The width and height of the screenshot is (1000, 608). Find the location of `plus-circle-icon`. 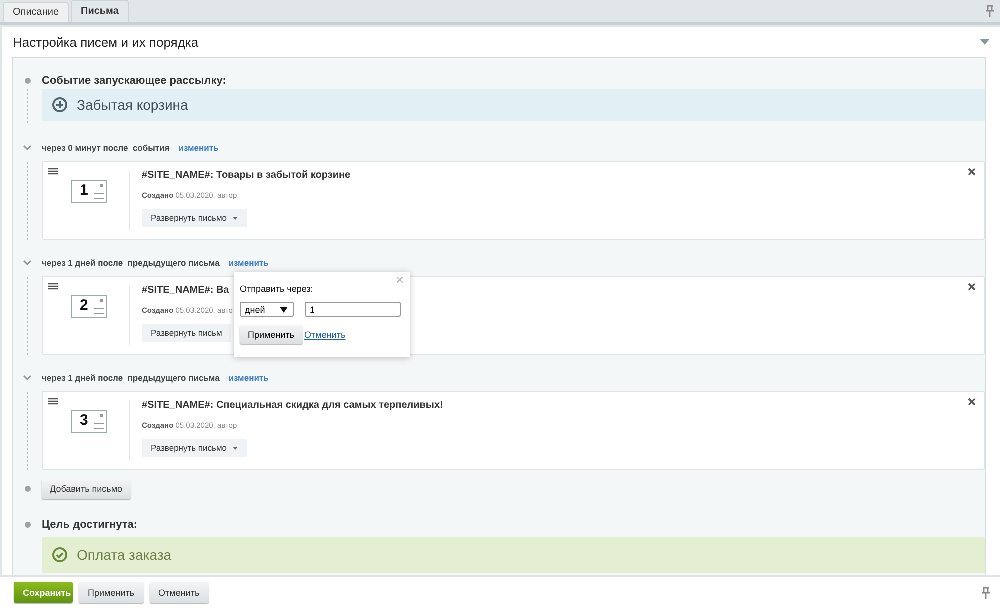

plus-circle-icon is located at coordinates (60, 105).